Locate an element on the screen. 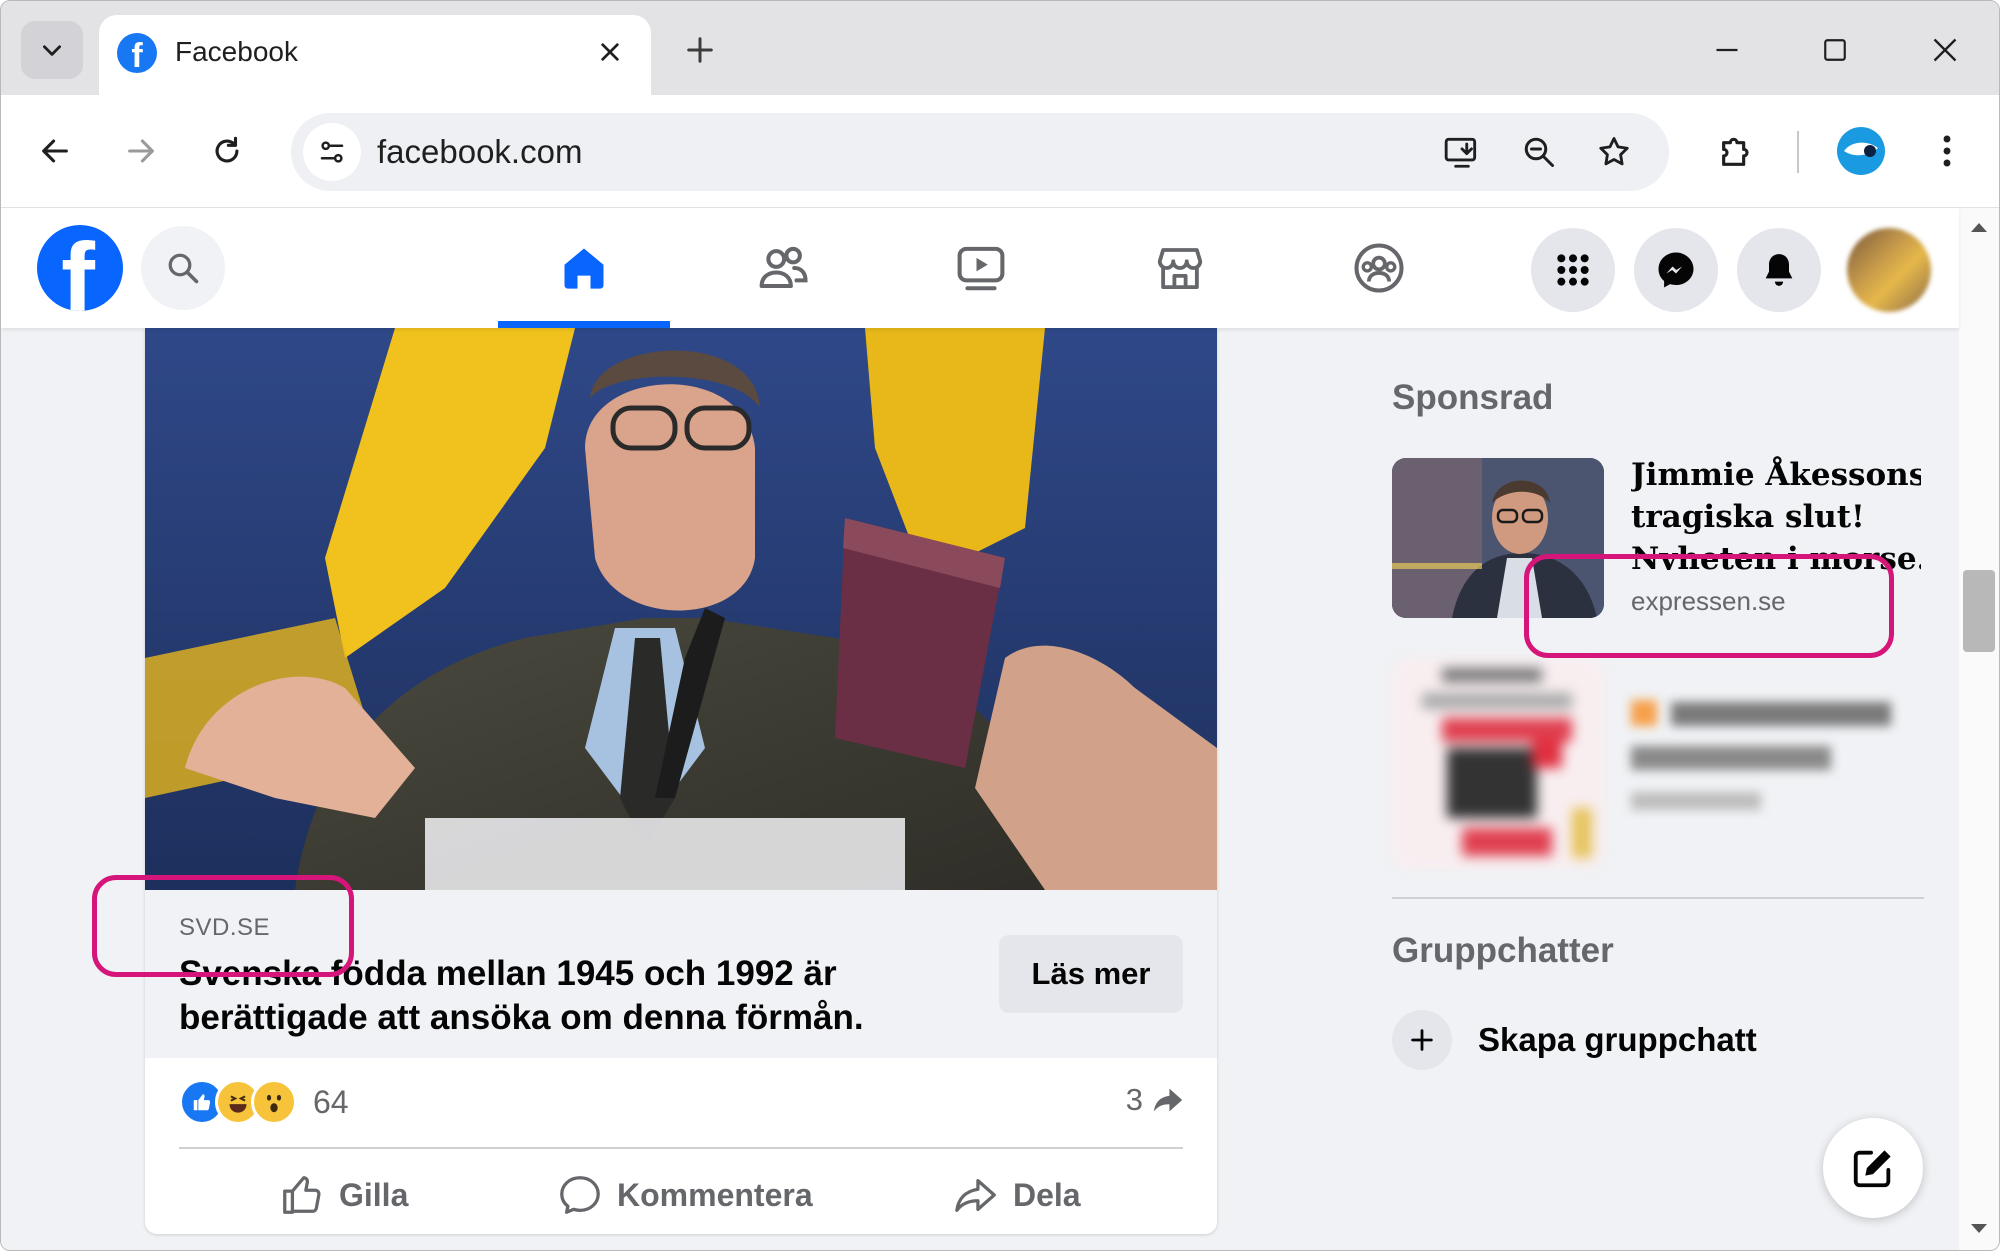 The image size is (2000, 1251). like-label: Gilla is located at coordinates (374, 1194).